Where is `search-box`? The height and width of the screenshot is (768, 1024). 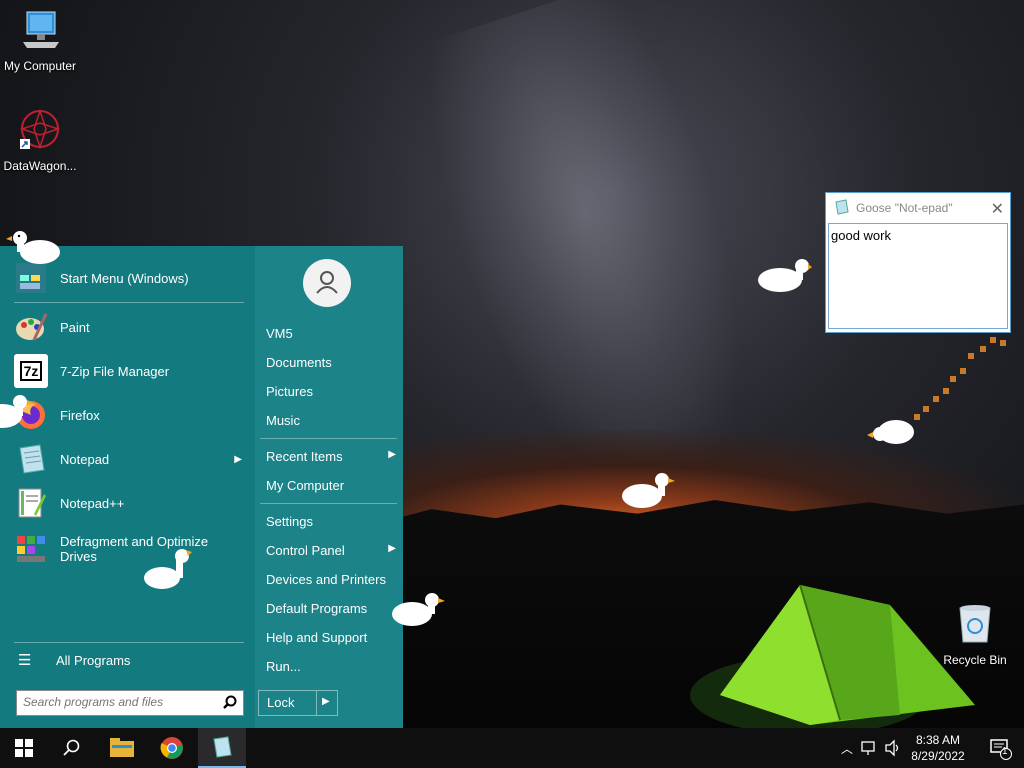 search-box is located at coordinates (130, 703).